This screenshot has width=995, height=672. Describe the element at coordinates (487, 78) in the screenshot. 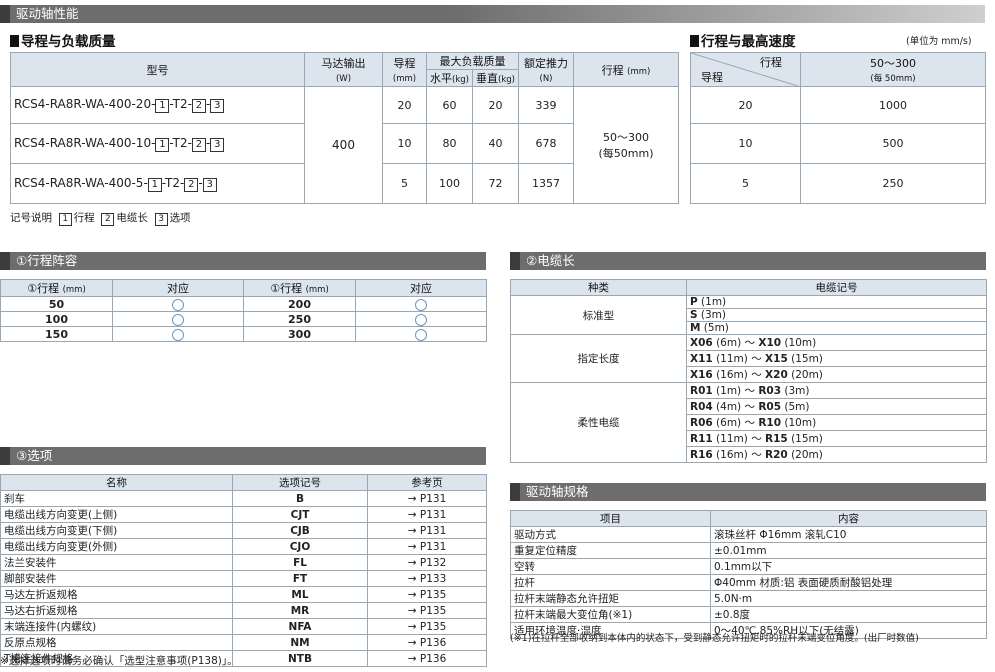

I see `vert-label: 垂直` at that location.